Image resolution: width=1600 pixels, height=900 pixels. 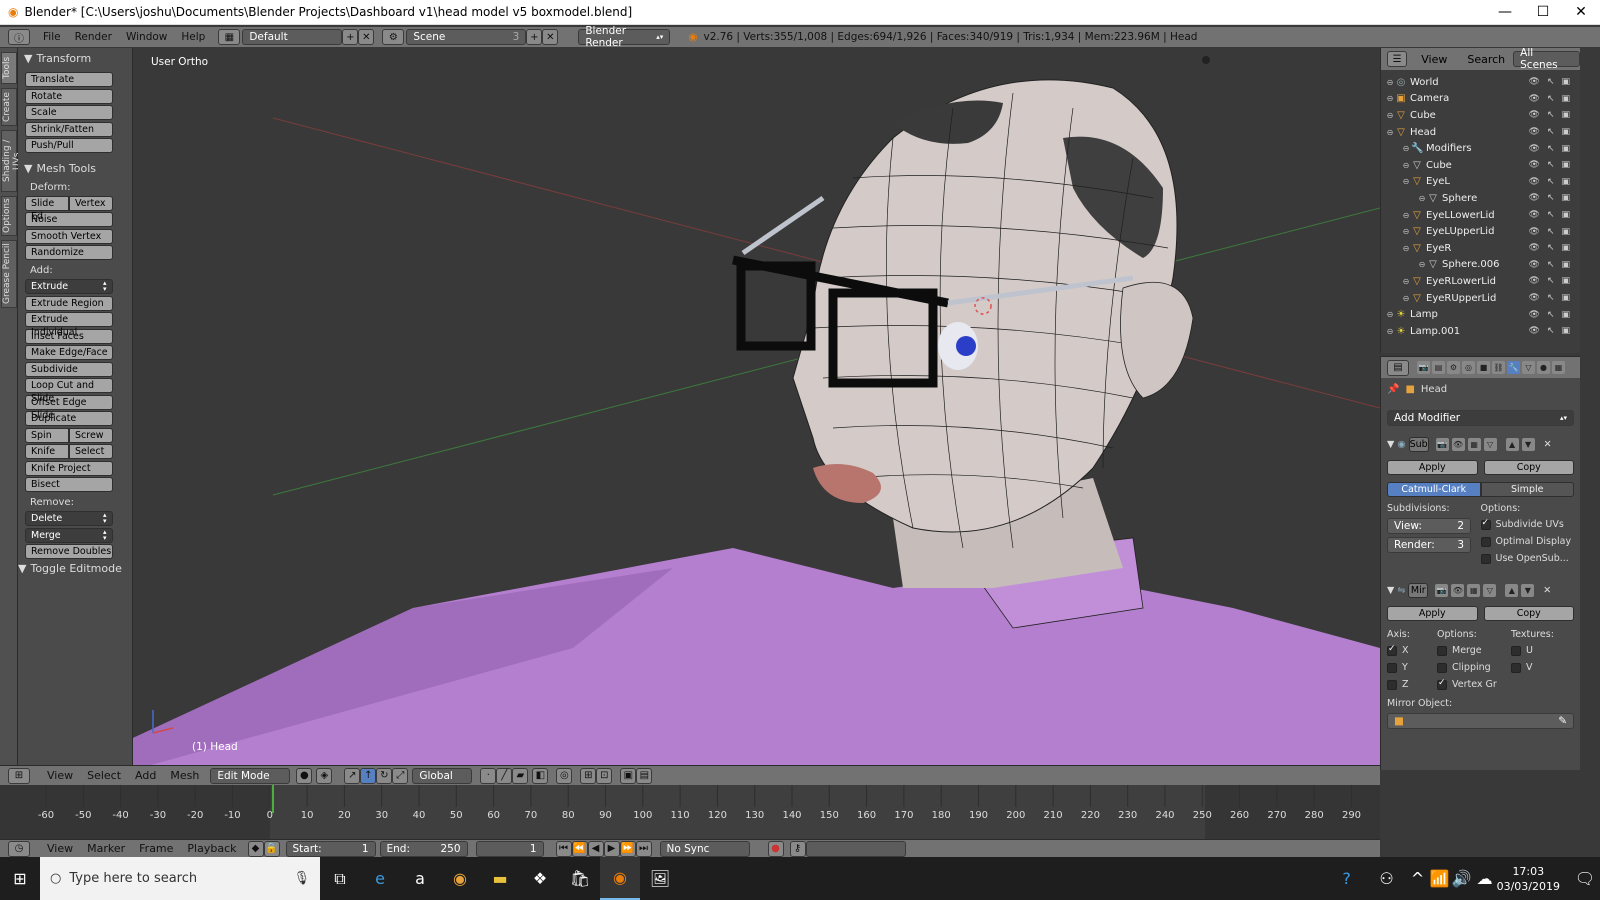 I want to click on outliner-item: ⊖ ▽ Cube 👁 ↖ ▣, so click(x=1480, y=165).